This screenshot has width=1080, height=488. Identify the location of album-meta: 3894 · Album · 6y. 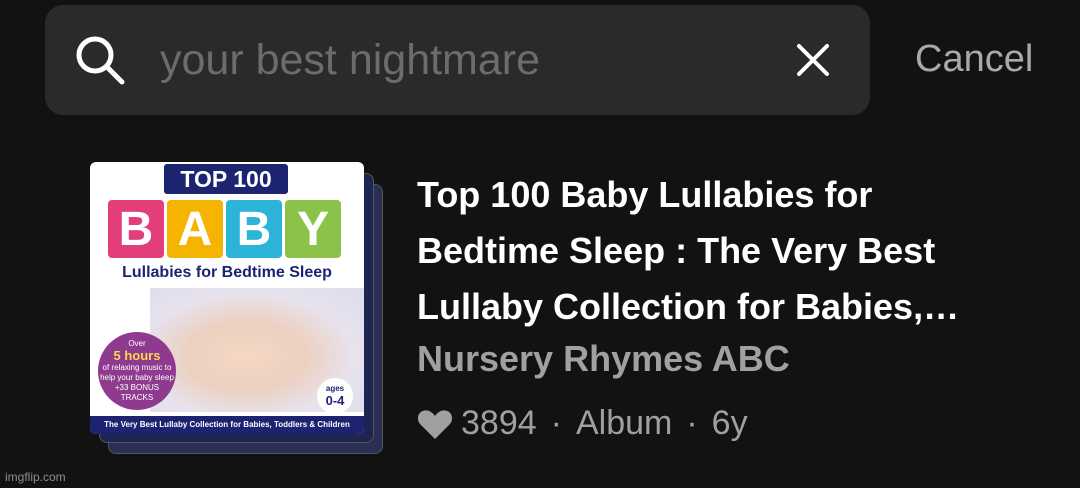
(582, 423).